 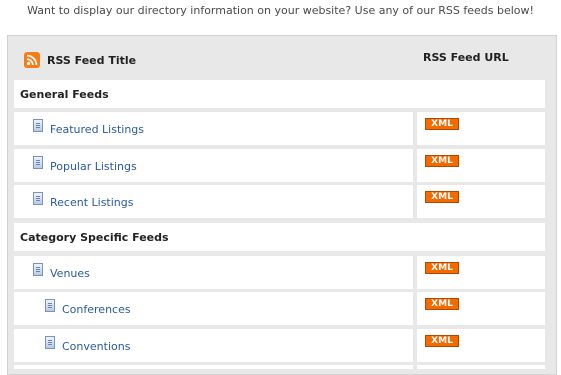 What do you see at coordinates (213, 128) in the screenshot?
I see `list-item: Featured Listings` at bounding box center [213, 128].